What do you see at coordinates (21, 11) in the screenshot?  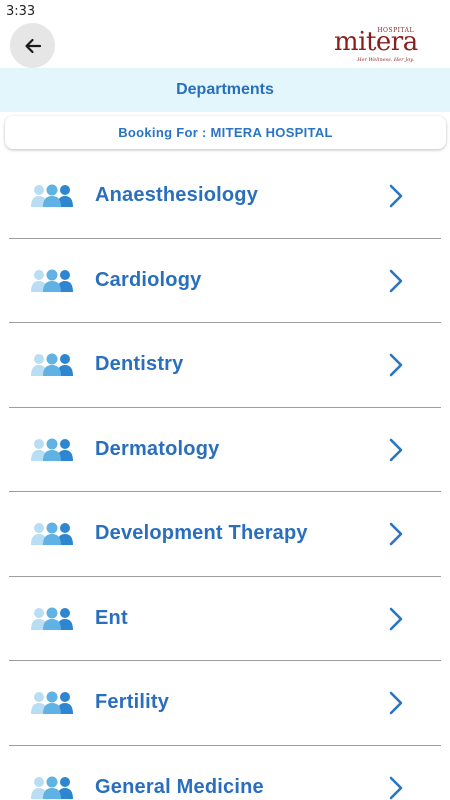 I see `status-time: 3:33` at bounding box center [21, 11].